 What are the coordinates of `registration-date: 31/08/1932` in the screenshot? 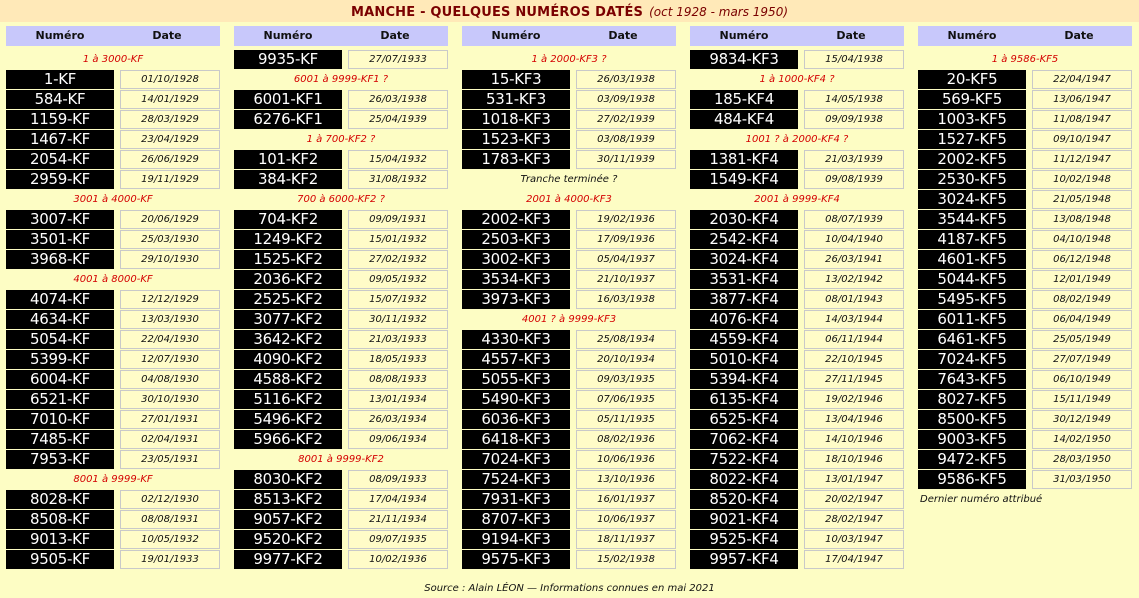 It's located at (398, 179).